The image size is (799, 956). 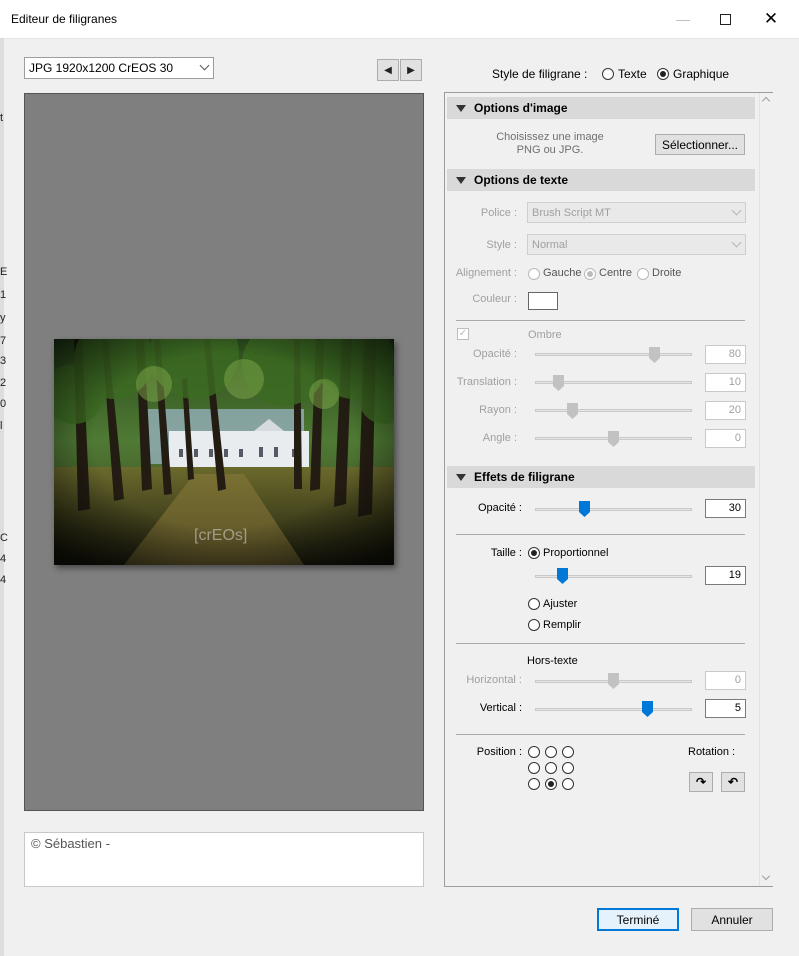 I want to click on shadow-angle-thumb, so click(x=613, y=439).